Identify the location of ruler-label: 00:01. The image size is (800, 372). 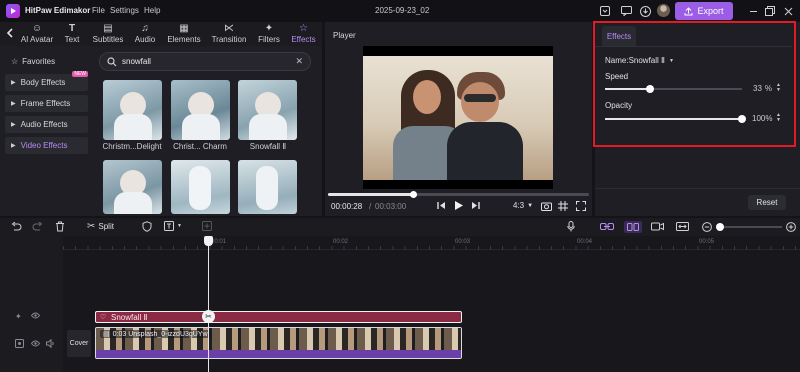
(219, 242).